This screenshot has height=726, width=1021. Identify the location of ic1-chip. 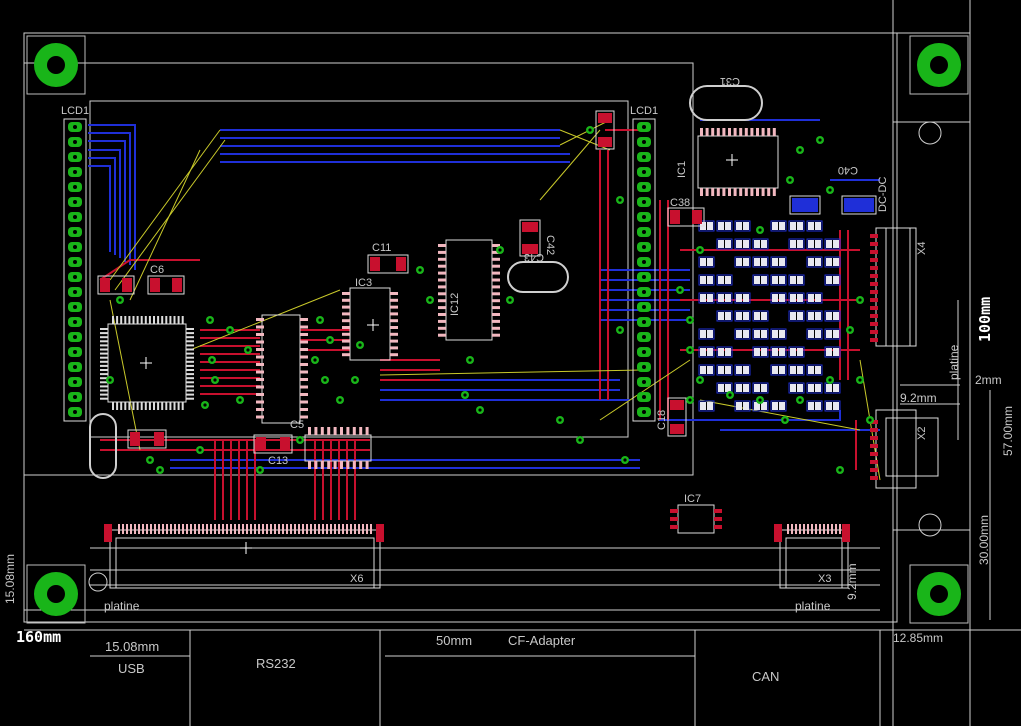
(738, 162).